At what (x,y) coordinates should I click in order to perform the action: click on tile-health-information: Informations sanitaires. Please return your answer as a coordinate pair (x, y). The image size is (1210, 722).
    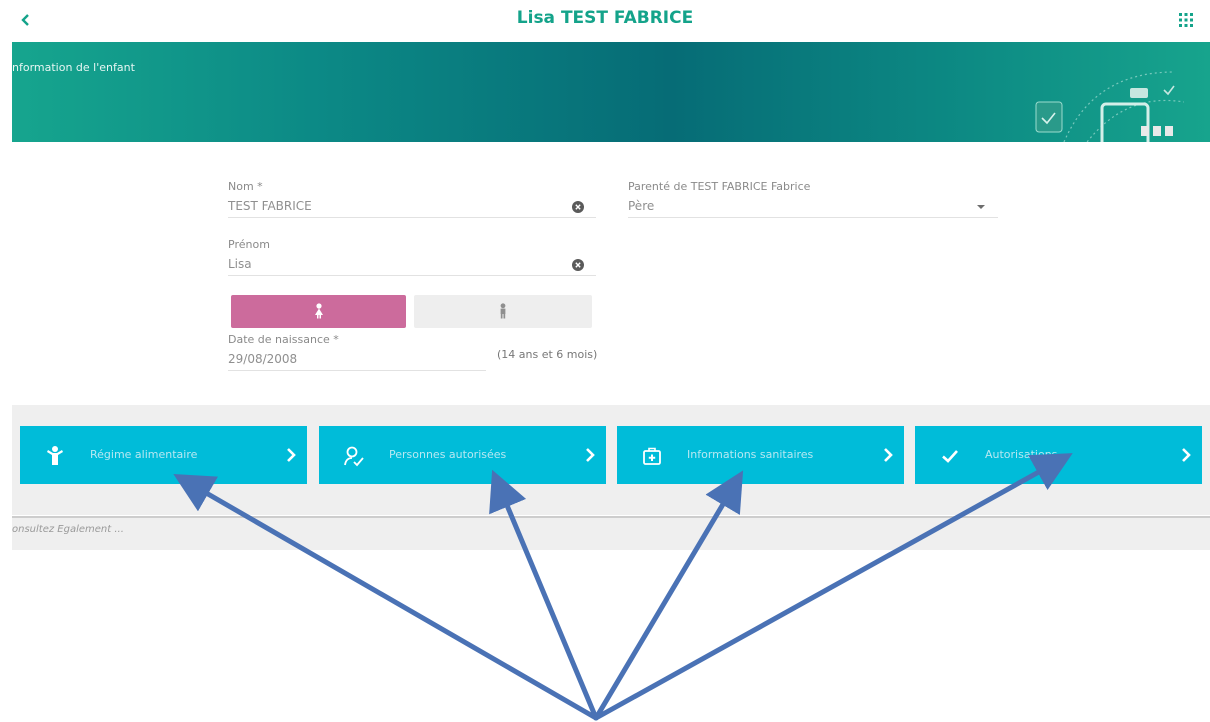
    Looking at the image, I should click on (760, 455).